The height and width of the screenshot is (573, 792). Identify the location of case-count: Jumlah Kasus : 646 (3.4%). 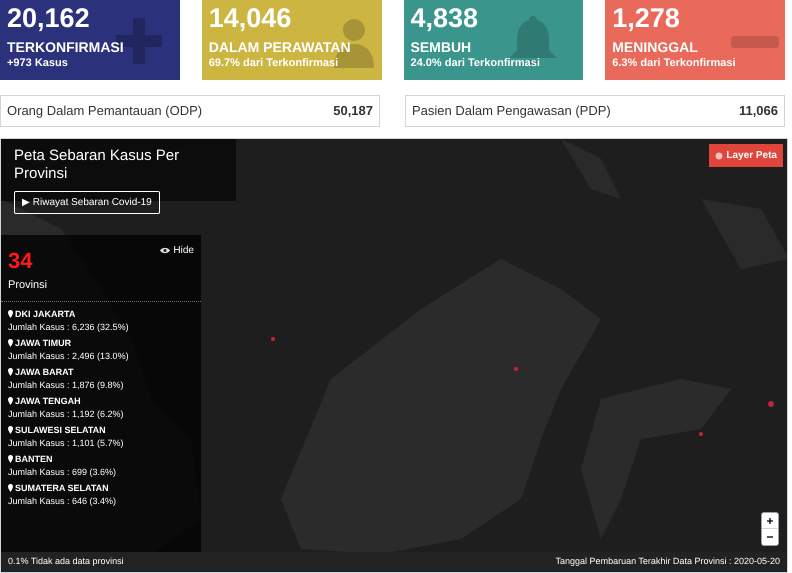
(62, 501).